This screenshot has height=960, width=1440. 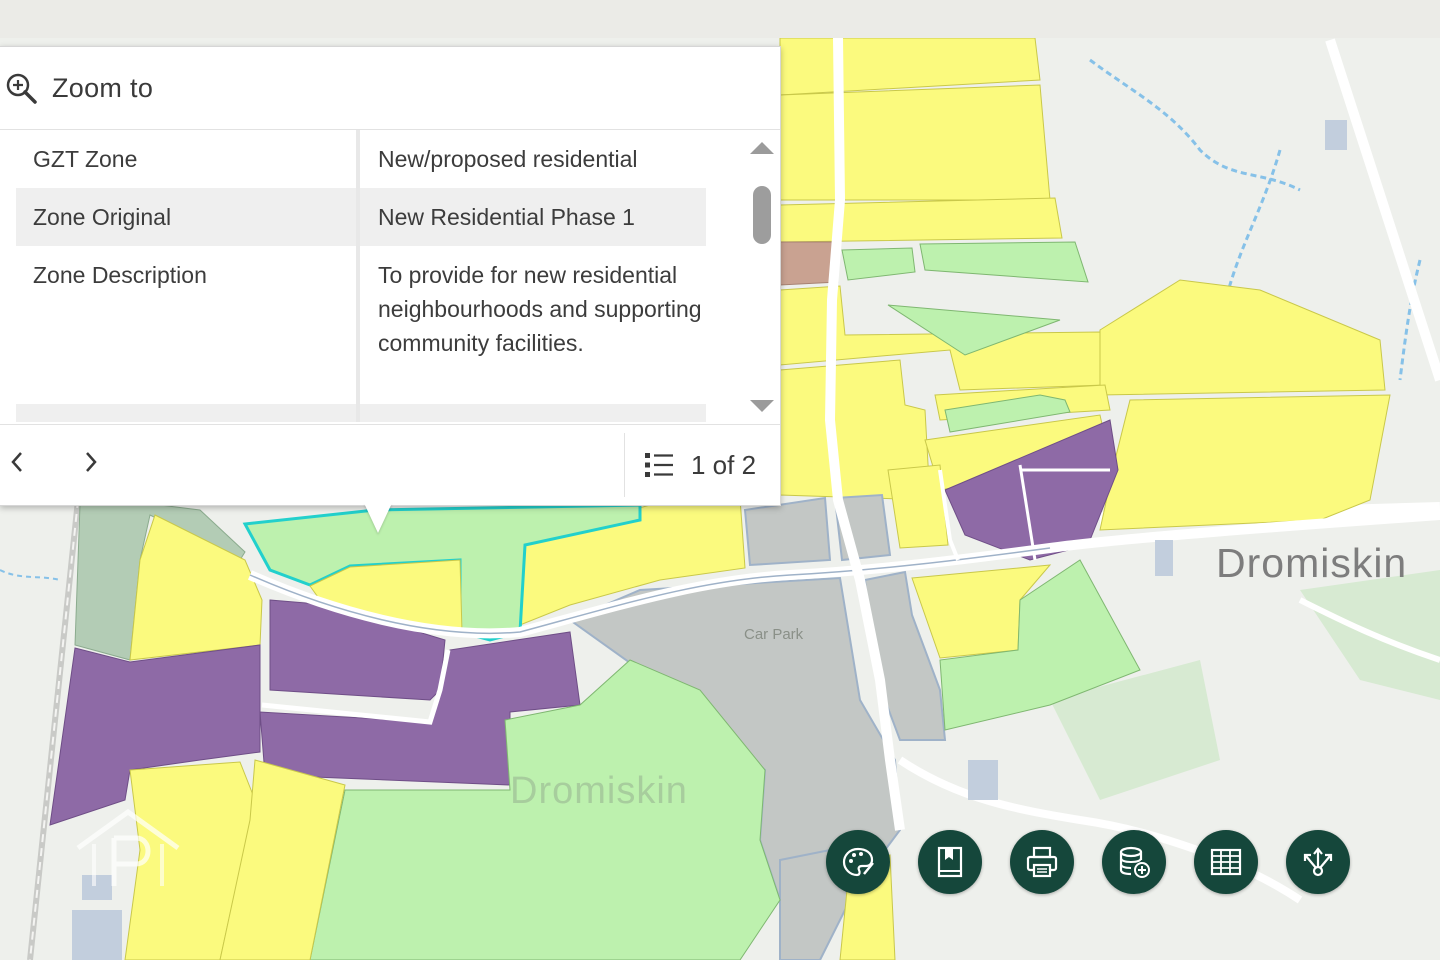 I want to click on share-icon, so click(x=1318, y=862).